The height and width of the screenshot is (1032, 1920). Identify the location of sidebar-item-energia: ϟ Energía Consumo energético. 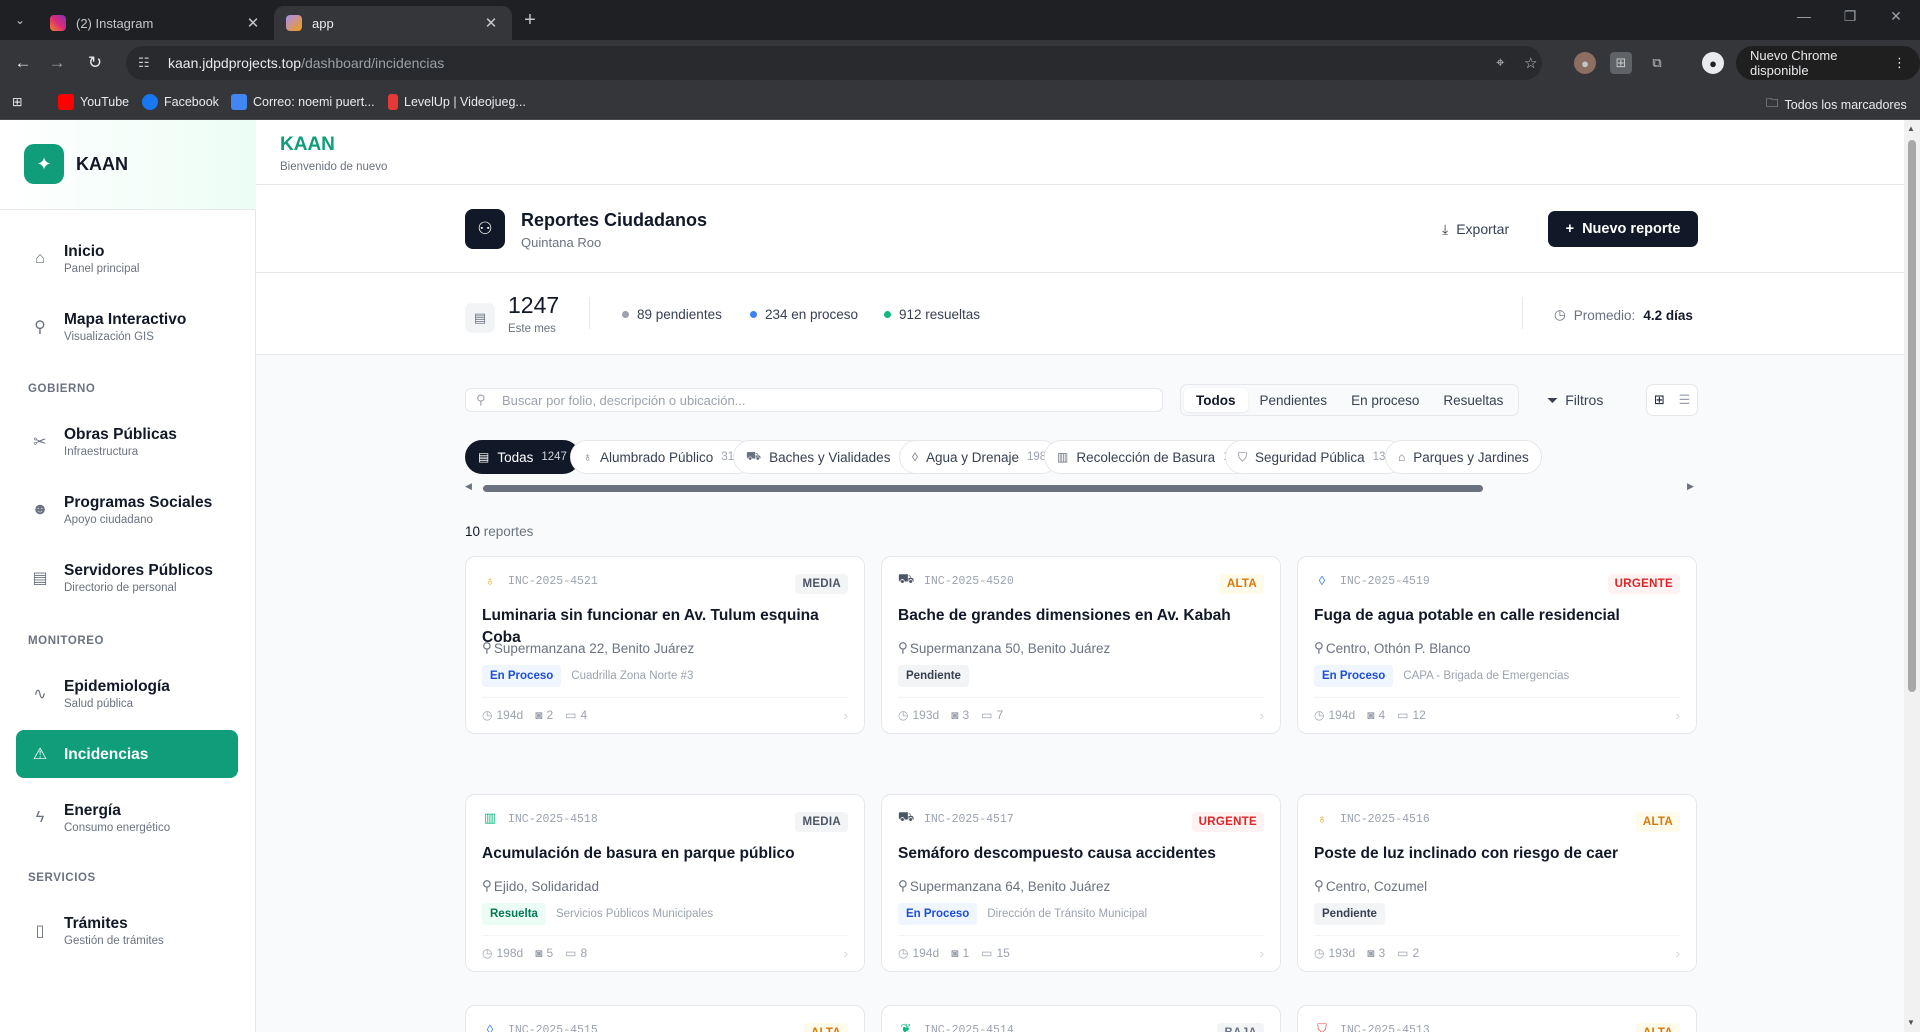
(127, 818).